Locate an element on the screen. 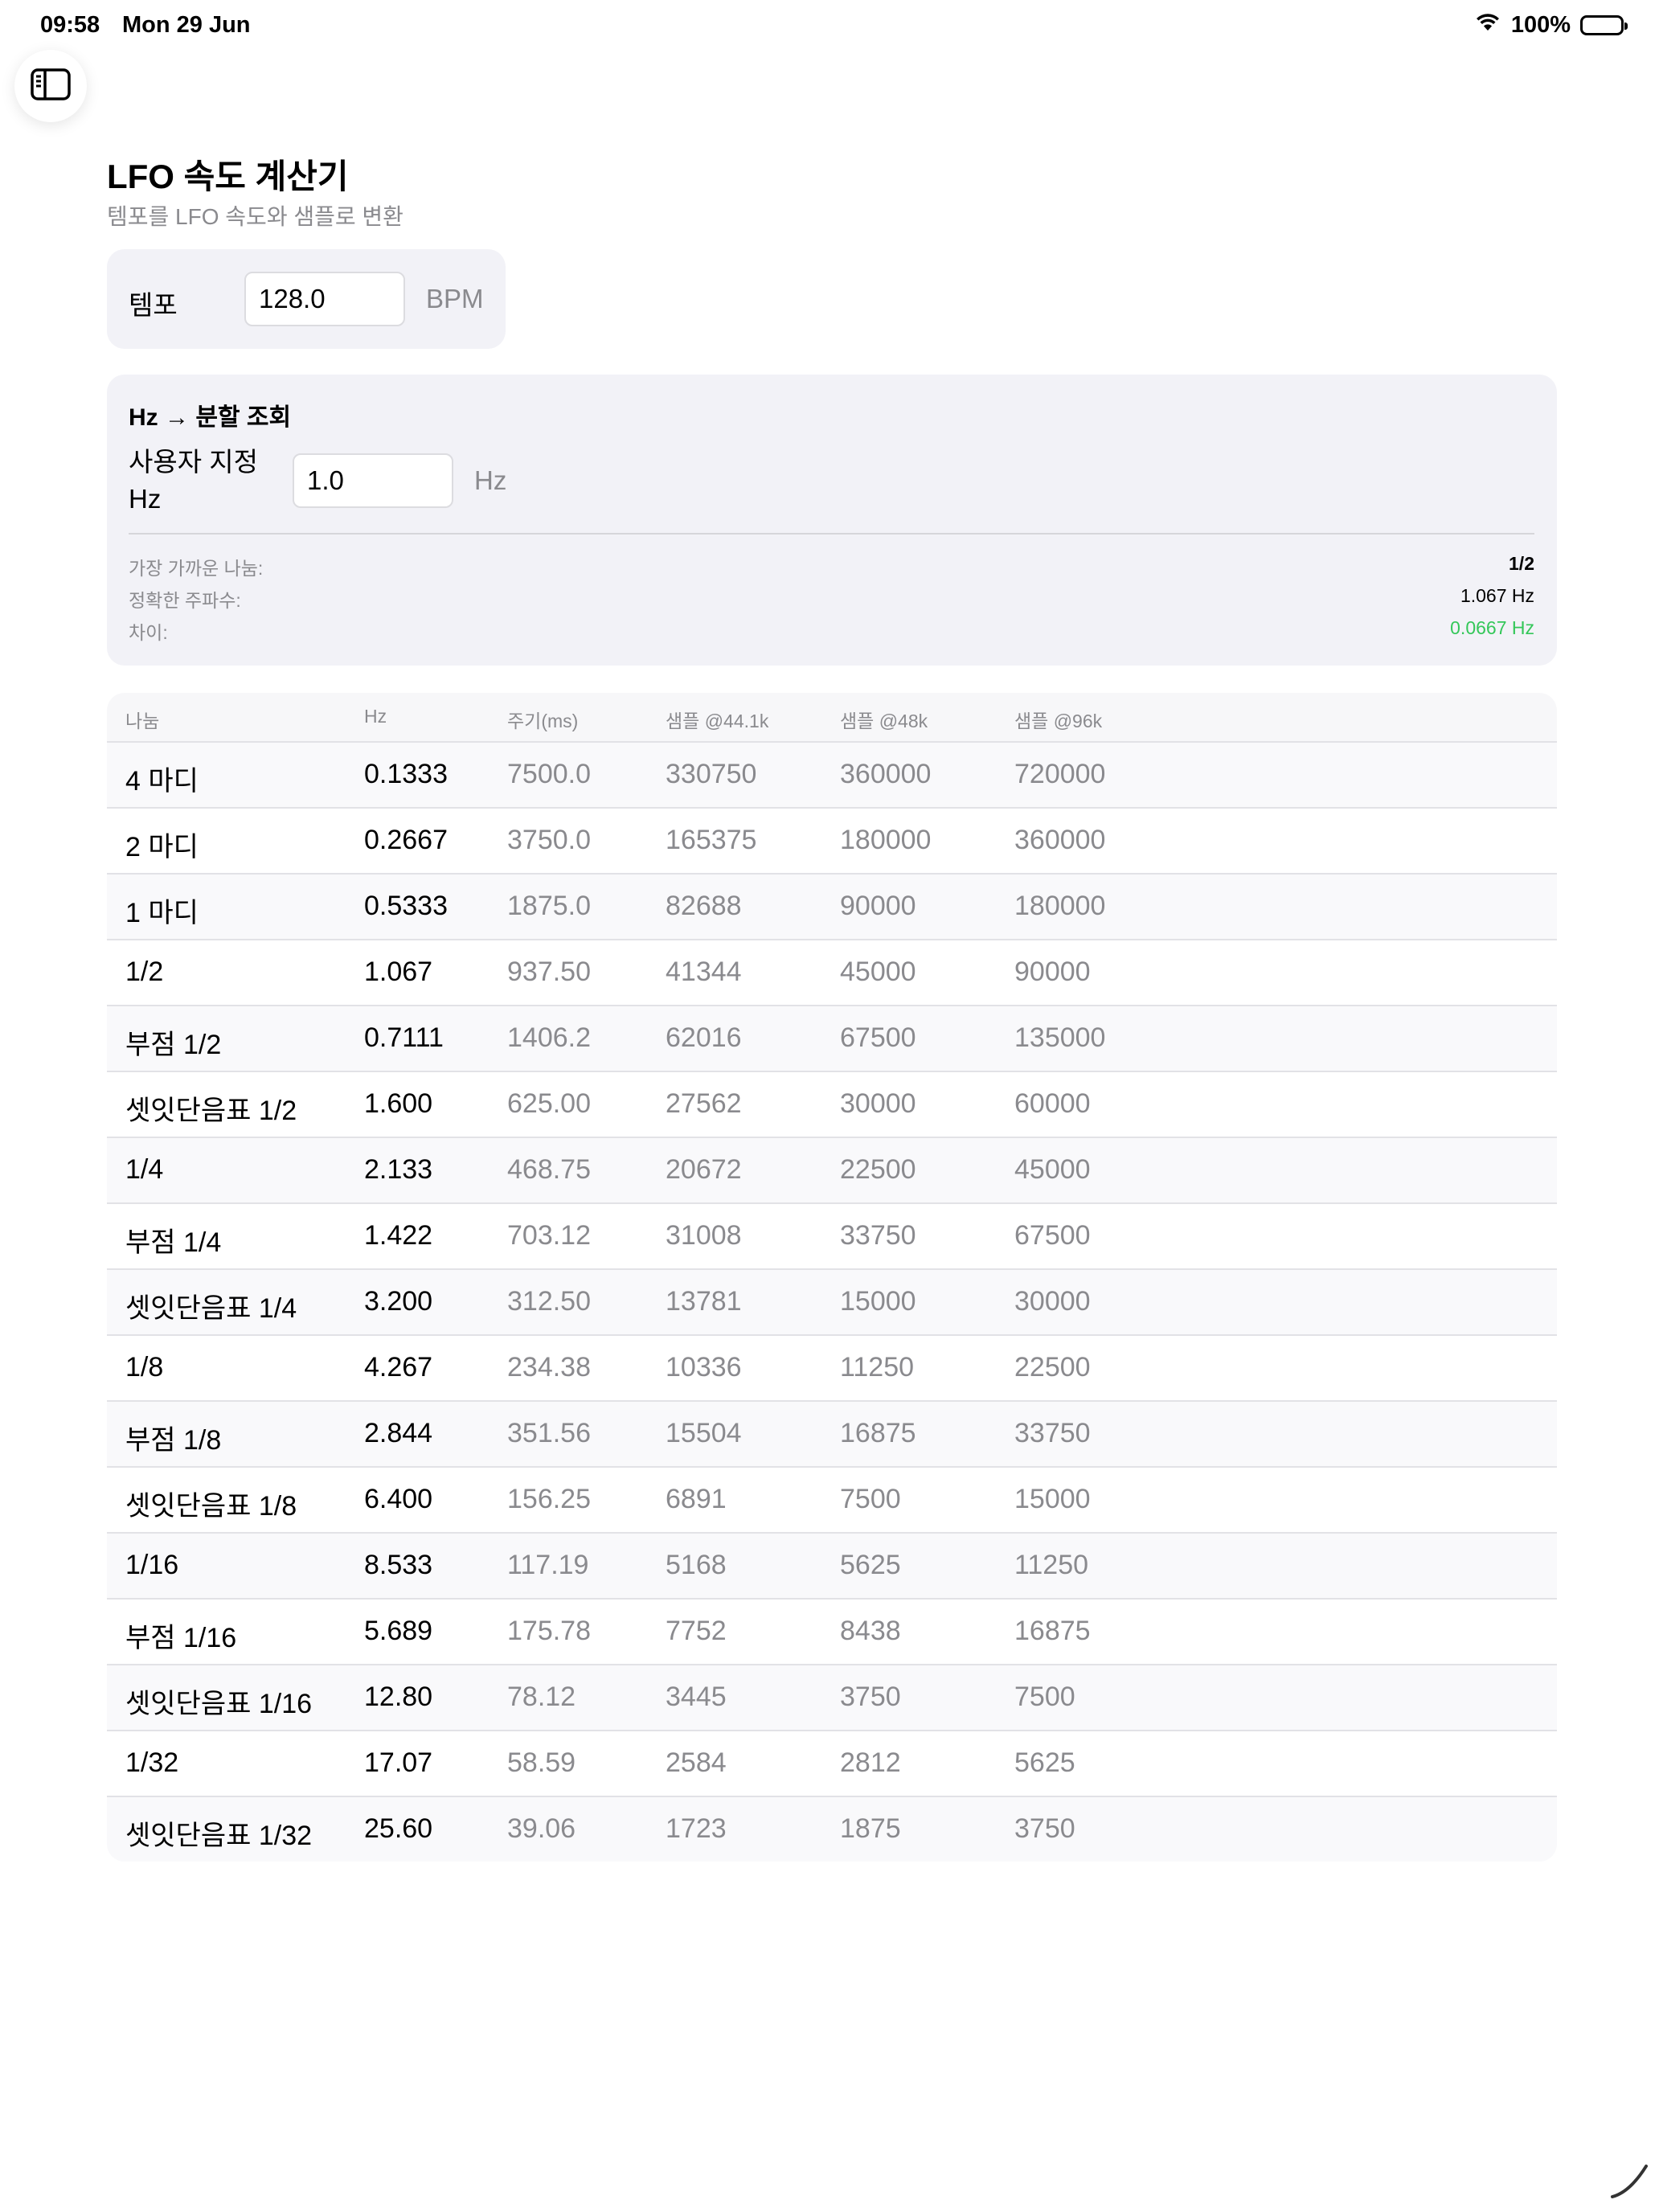 The width and height of the screenshot is (1659, 2212). cell-period: 175.78 is located at coordinates (549, 1631).